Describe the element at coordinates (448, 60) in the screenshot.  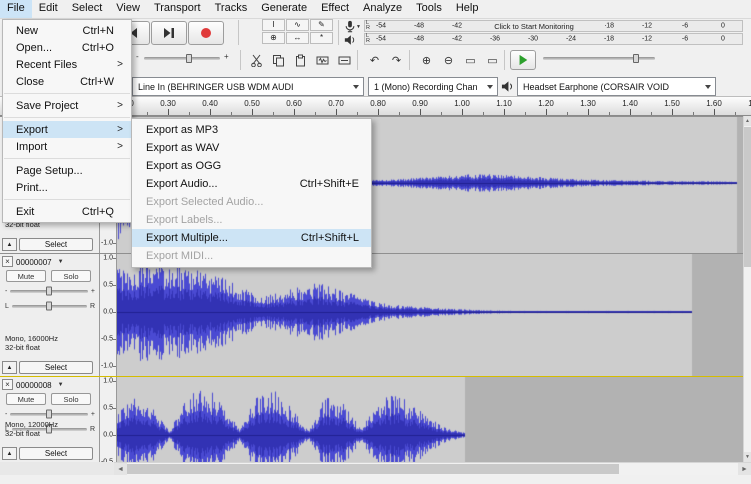
I see `zoom-out-button: ⊖` at that location.